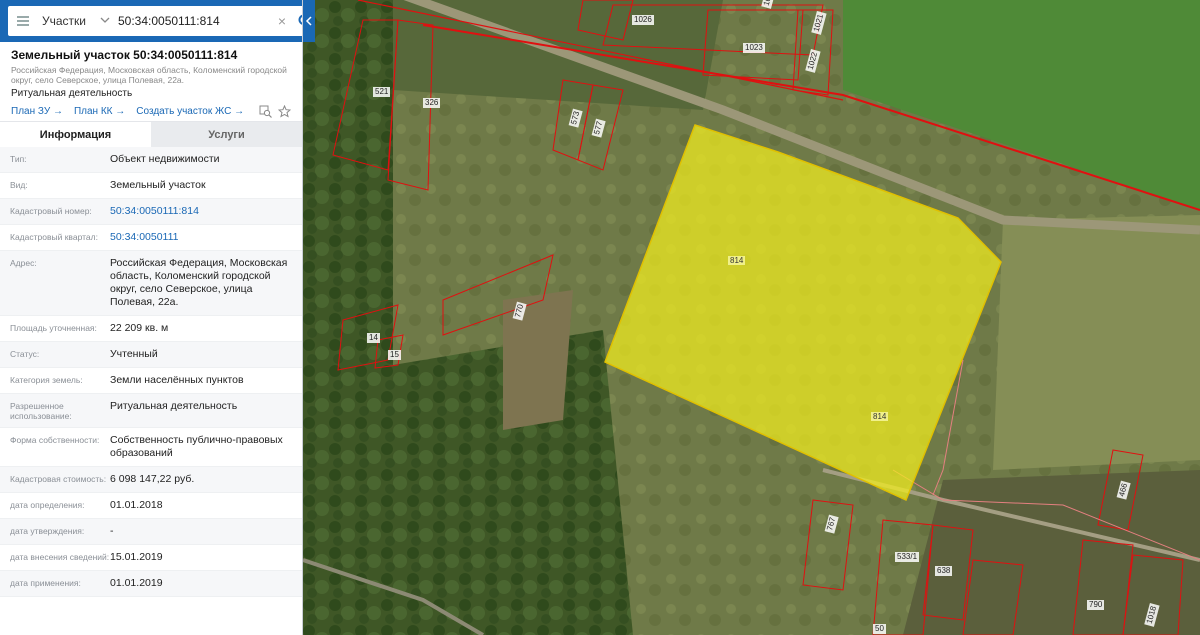  I want to click on info-key: Адрес:, so click(23, 263).